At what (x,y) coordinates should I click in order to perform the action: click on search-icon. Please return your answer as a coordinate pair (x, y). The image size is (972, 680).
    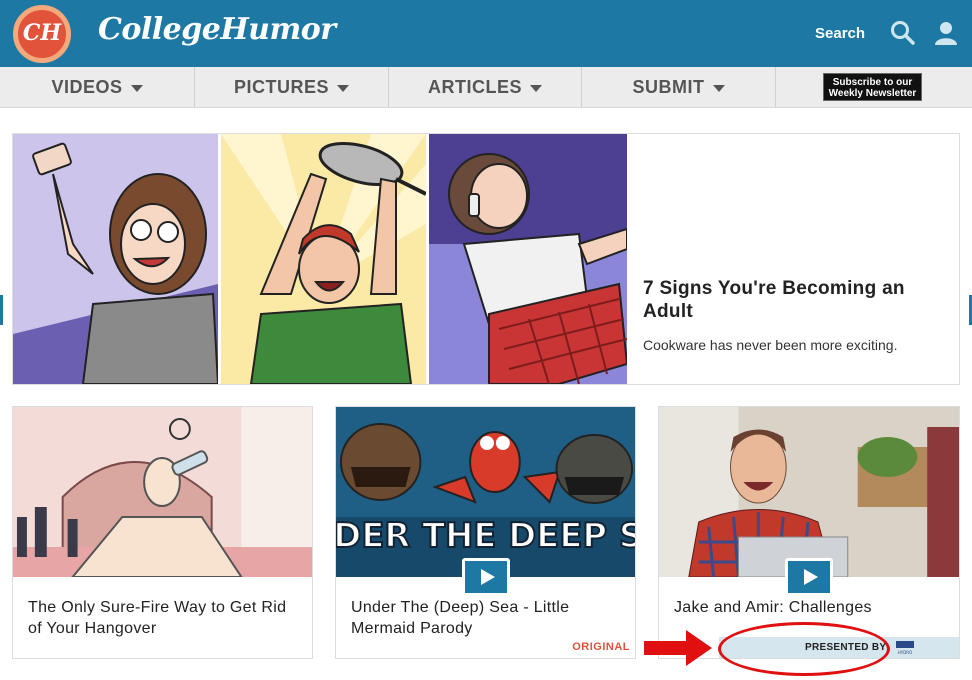
    Looking at the image, I should click on (903, 33).